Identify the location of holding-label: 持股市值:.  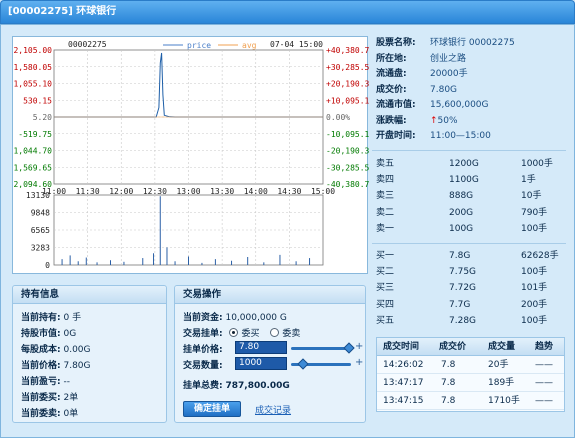
(41, 334).